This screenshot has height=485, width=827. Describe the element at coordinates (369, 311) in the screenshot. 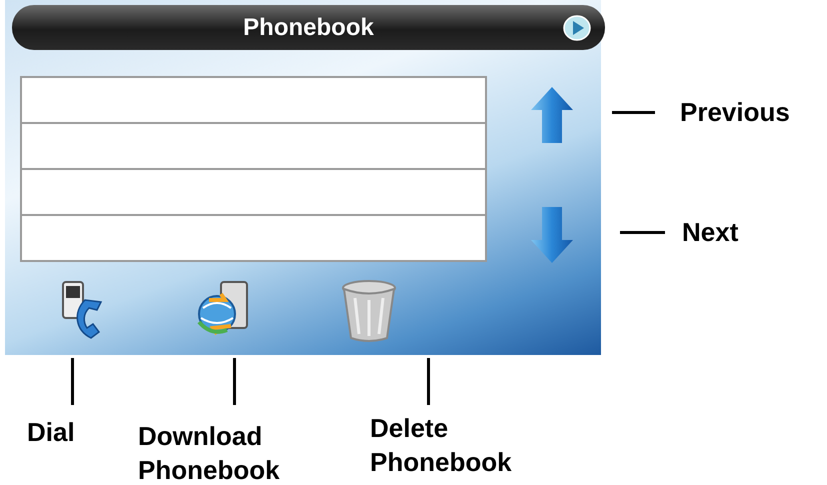

I see `trash-icon` at that location.